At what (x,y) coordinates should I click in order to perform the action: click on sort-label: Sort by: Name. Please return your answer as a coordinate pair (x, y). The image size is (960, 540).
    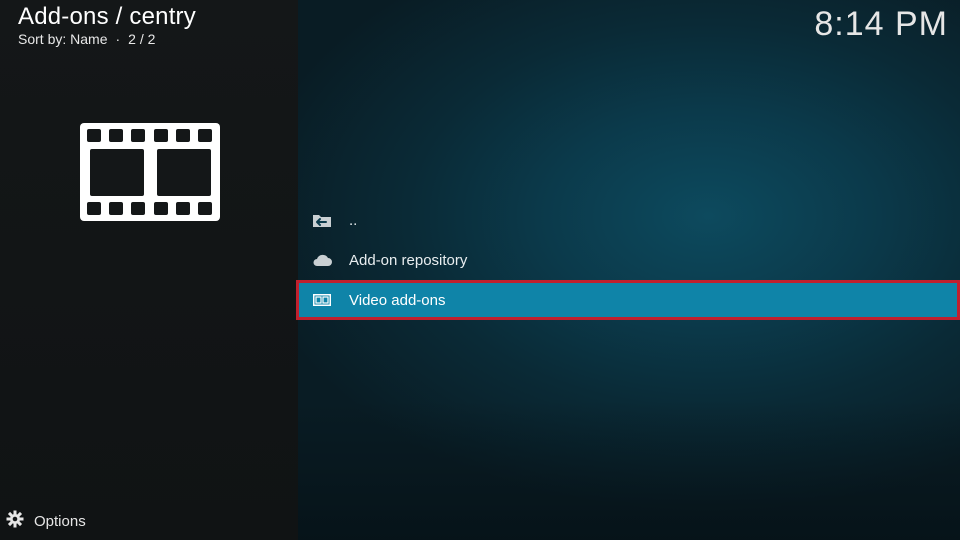
    Looking at the image, I should click on (62, 39).